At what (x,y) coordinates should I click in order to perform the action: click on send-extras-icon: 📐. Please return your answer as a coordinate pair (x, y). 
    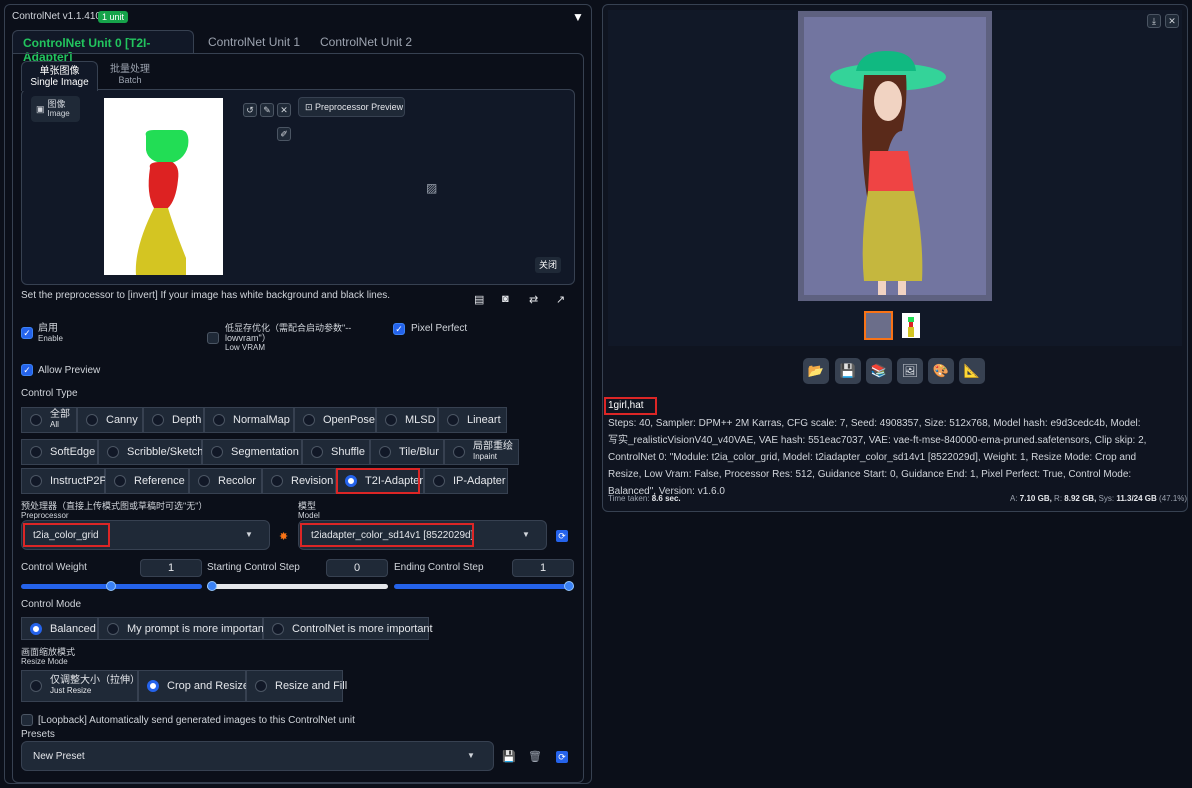
    Looking at the image, I should click on (972, 371).